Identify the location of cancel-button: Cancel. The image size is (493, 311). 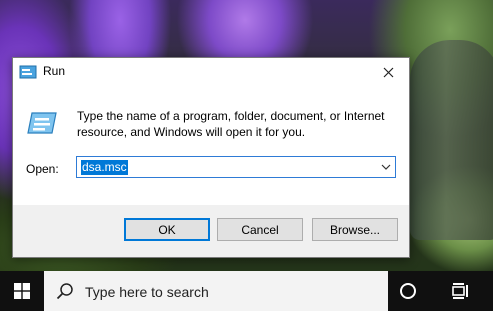
(260, 229).